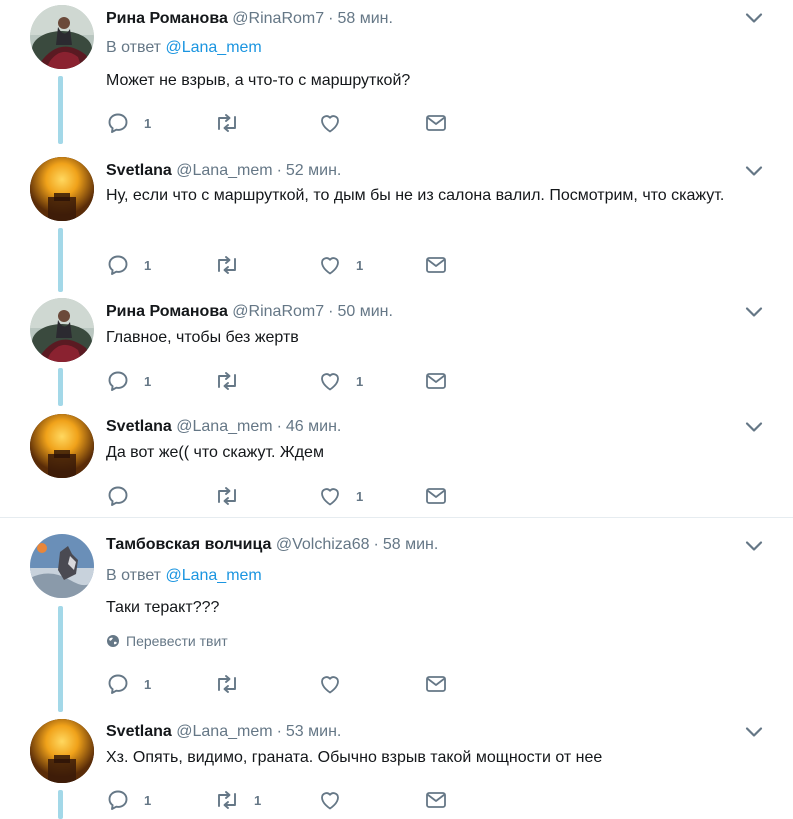 The width and height of the screenshot is (793, 819). Describe the element at coordinates (286, 684) in the screenshot. I see `action-bar: 1` at that location.